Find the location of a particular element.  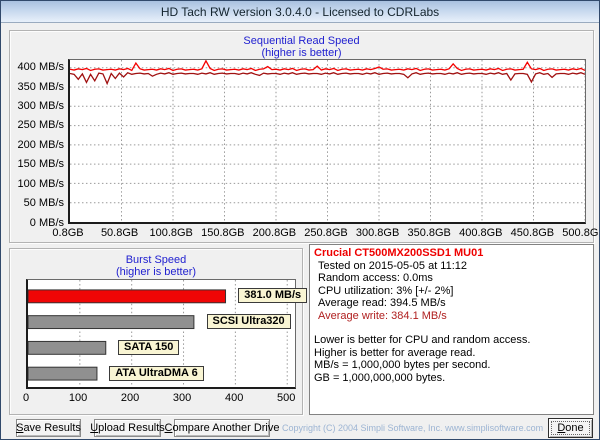

tested-on: Tested on 2015-05-05 at 11:12 is located at coordinates (393, 265).